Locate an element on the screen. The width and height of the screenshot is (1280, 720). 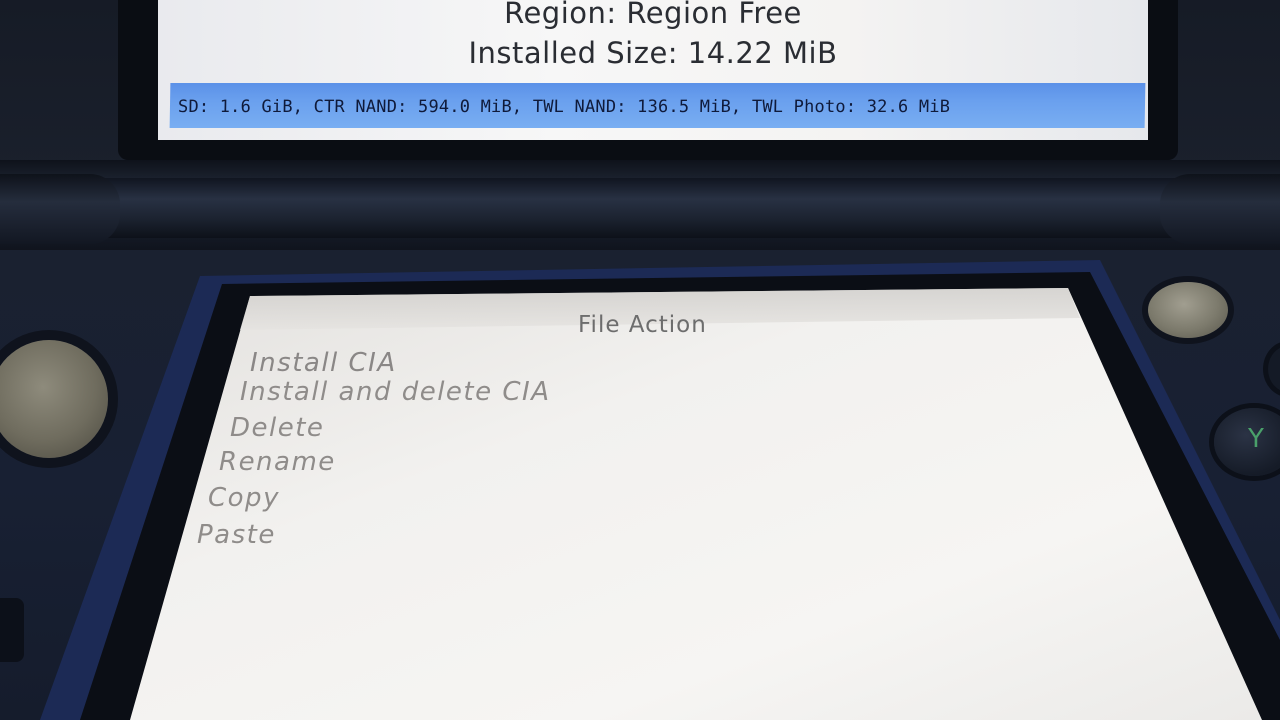
menu-item-install-and-delete-cia: Install and delete CIA is located at coordinates (395, 392).